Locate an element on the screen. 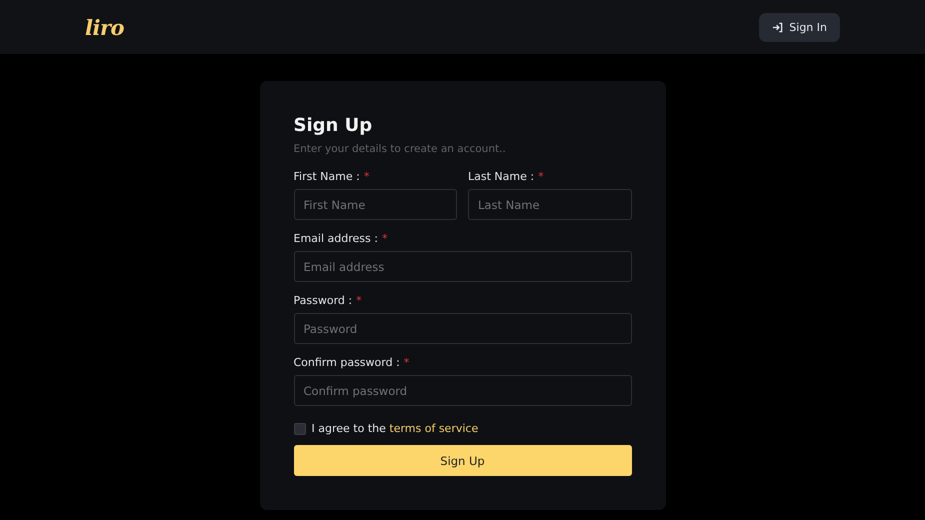 Image resolution: width=925 pixels, height=520 pixels. terms-link: terms of service is located at coordinates (433, 428).